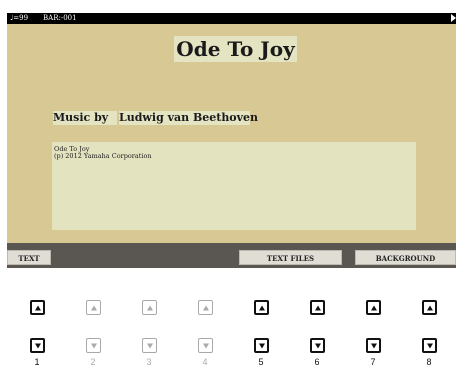 The image size is (456, 367). I want to click on softkey-bar: TEXT TEXT FILES BACKGROUND, so click(231, 255).